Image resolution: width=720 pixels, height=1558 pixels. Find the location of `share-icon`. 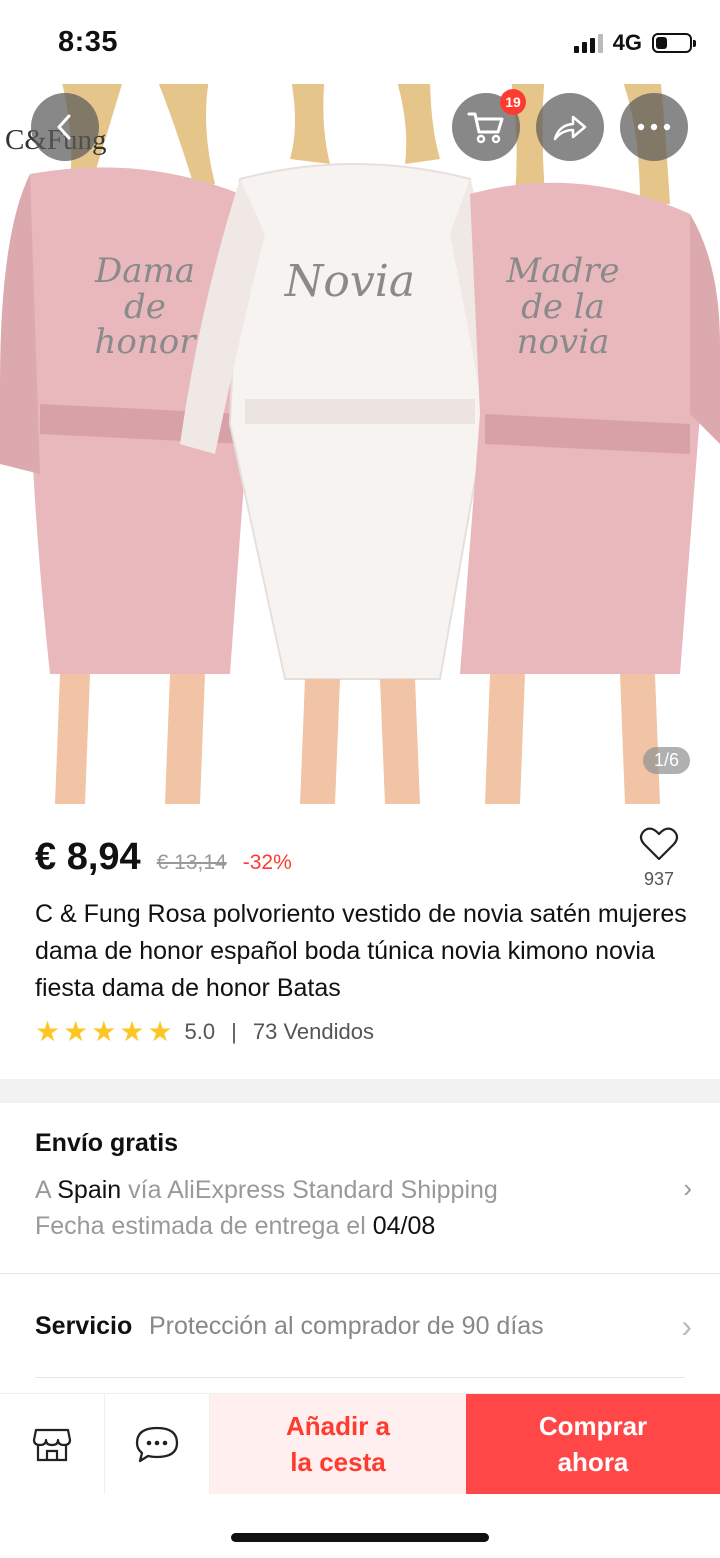

share-icon is located at coordinates (570, 128).